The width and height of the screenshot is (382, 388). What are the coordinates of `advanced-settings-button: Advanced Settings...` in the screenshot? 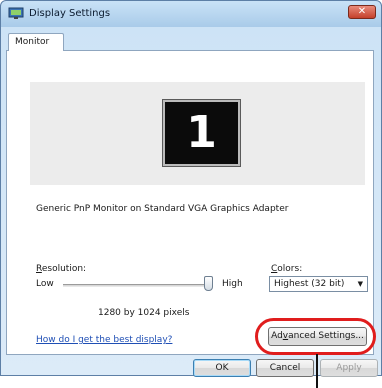 It's located at (317, 336).